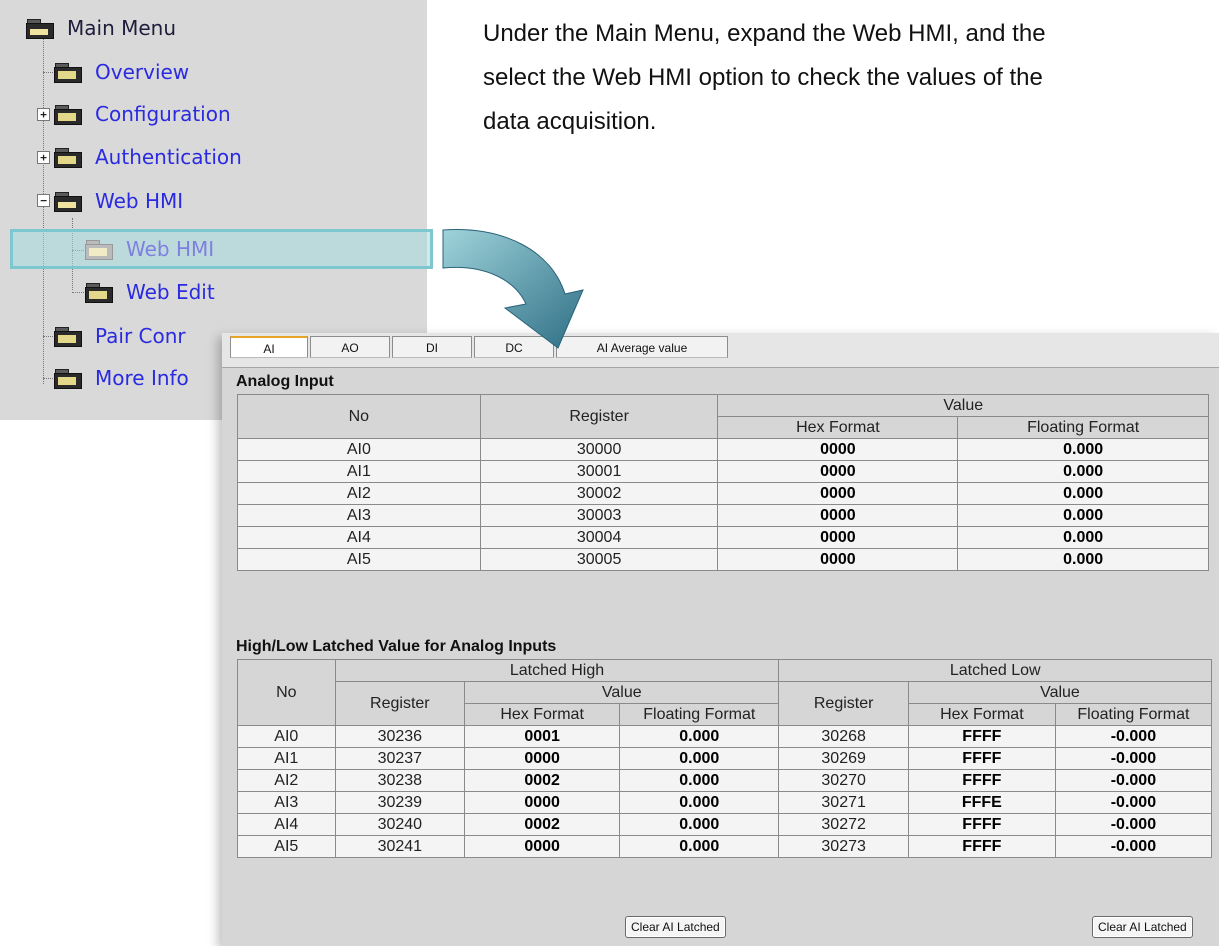  I want to click on cell-low-hex: FFFE, so click(981, 802).